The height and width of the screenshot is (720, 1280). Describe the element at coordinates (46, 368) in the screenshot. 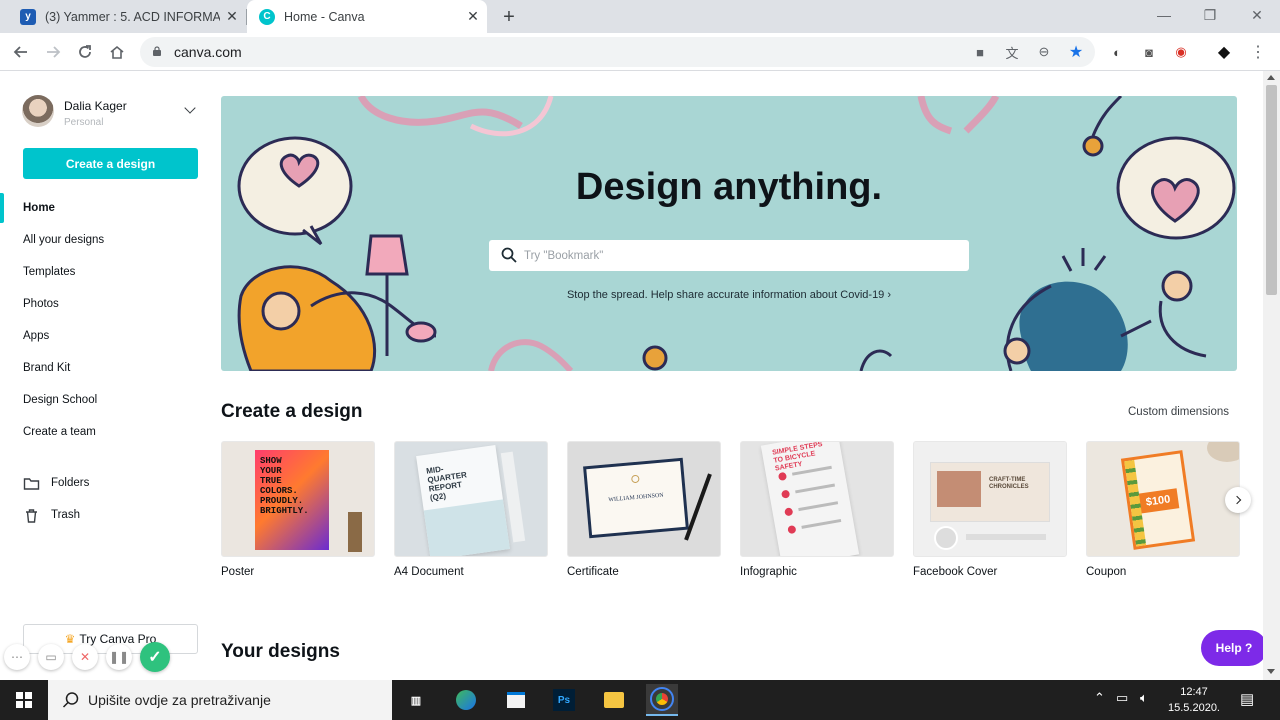

I see `sidebar-item-brand-kit: Brand Kit` at that location.